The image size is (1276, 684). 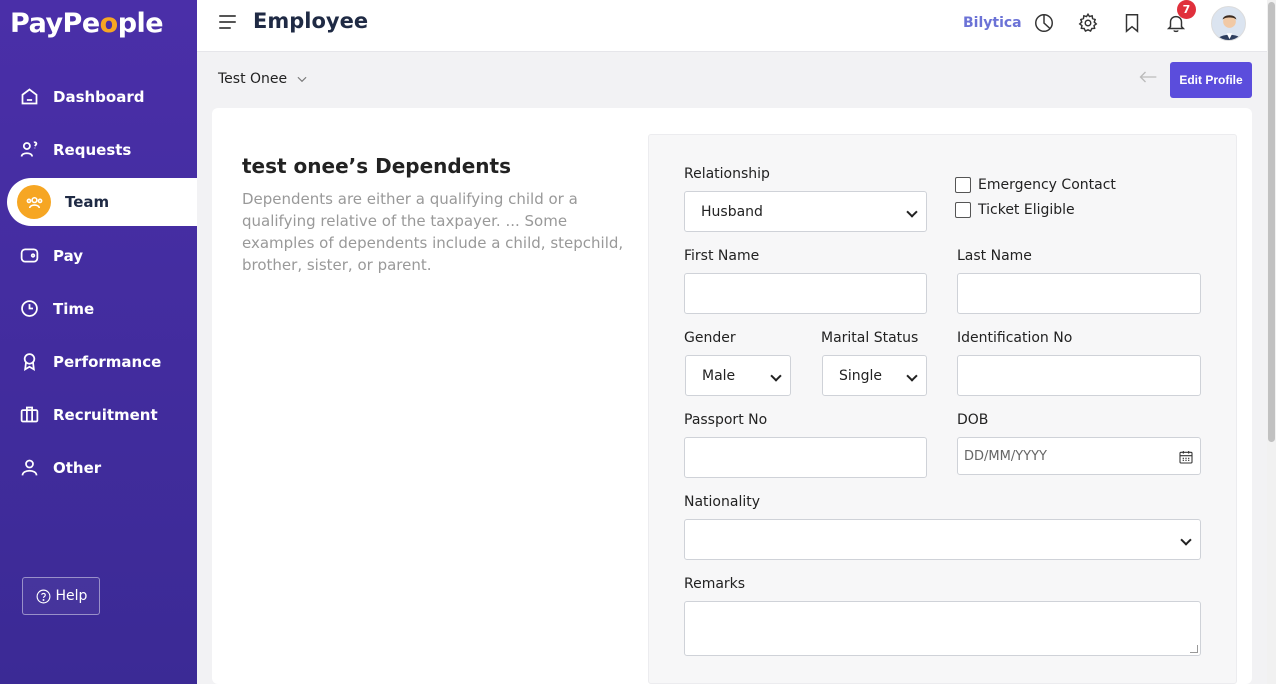 What do you see at coordinates (942, 628) in the screenshot?
I see `remarks-textarea` at bounding box center [942, 628].